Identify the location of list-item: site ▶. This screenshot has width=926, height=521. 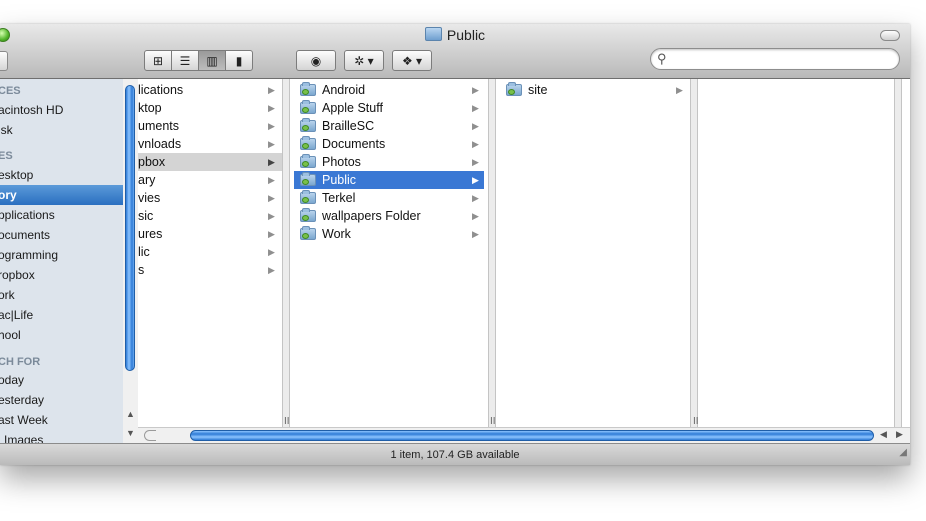
(594, 90).